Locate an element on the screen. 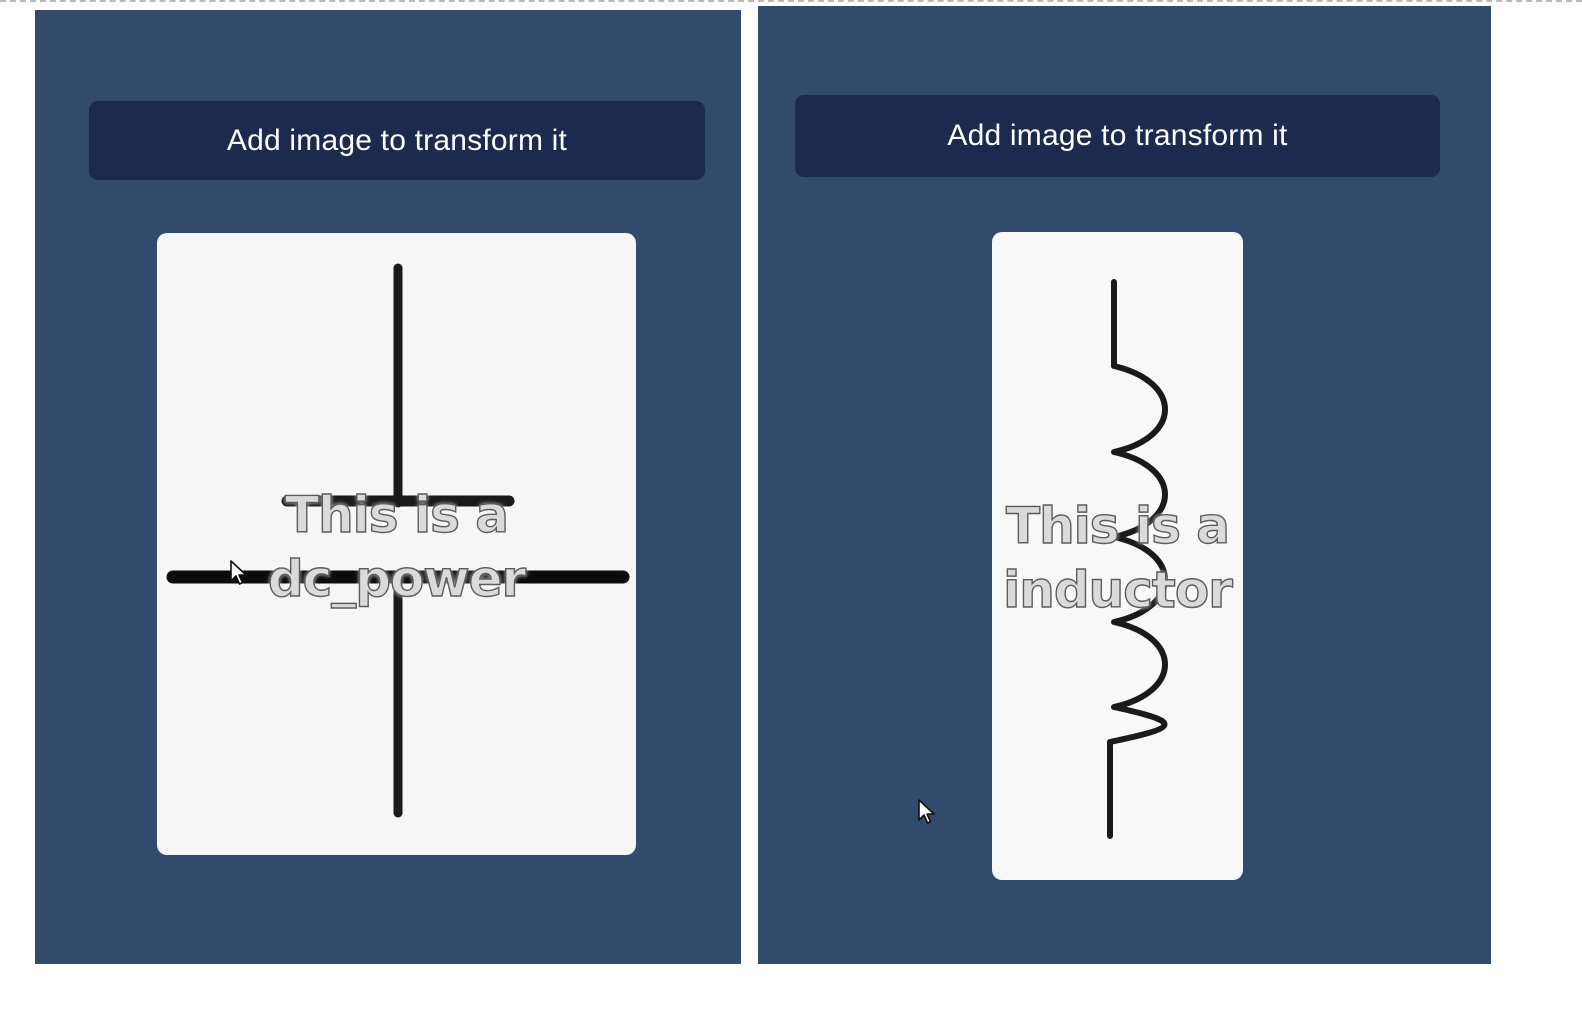 The width and height of the screenshot is (1582, 1010). transformed-image-card: This is a inductor is located at coordinates (1117, 556).